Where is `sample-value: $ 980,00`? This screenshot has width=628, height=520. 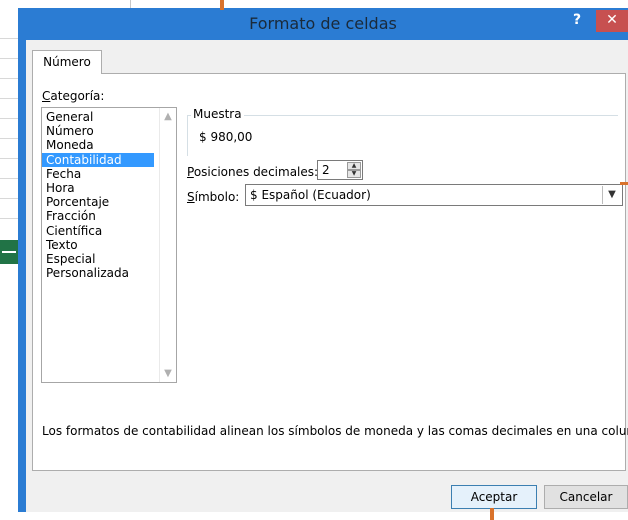
sample-value: $ 980,00 is located at coordinates (226, 137).